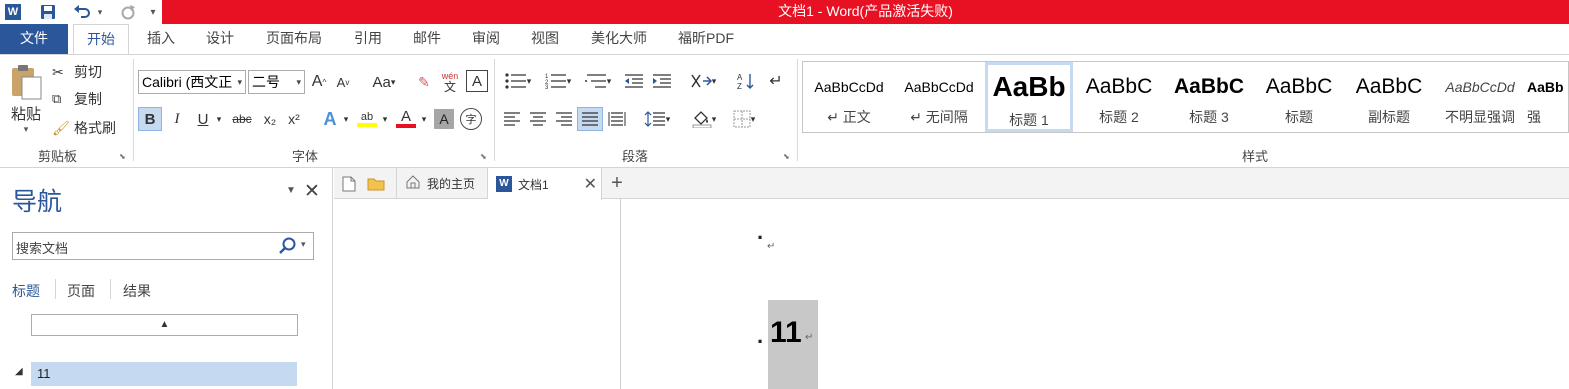 This screenshot has width=1569, height=389. What do you see at coordinates (57, 156) in the screenshot?
I see `group-label-clipboard: 剪贴板` at bounding box center [57, 156].